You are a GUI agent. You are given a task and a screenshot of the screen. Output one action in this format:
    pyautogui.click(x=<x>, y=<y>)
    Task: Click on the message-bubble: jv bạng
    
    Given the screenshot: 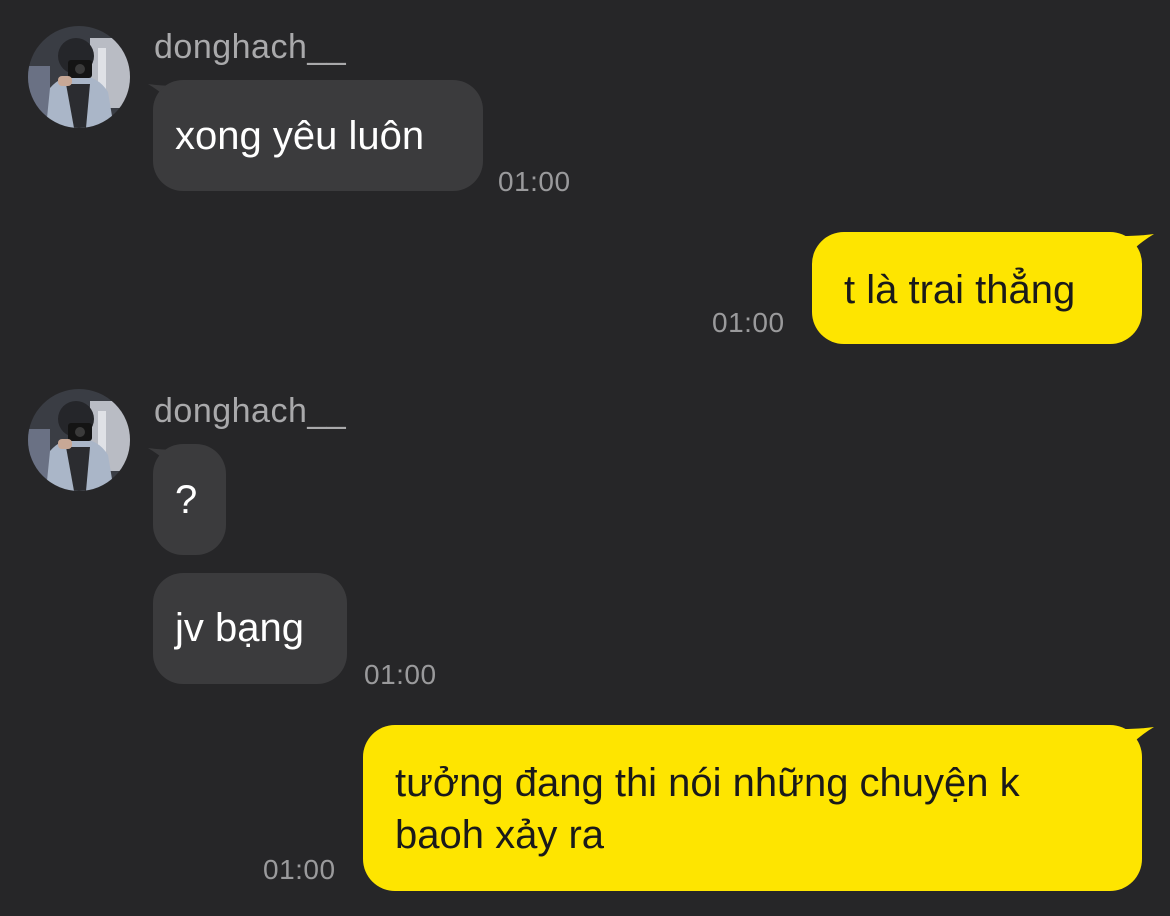 What is the action you would take?
    pyautogui.click(x=250, y=628)
    